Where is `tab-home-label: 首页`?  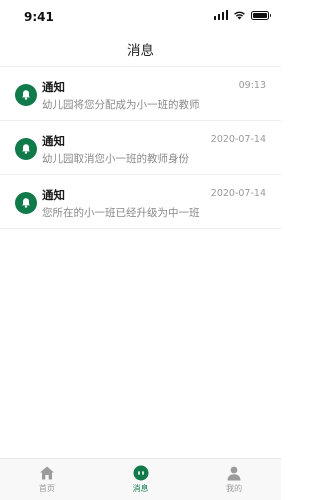 tab-home-label: 首页 is located at coordinates (46, 488).